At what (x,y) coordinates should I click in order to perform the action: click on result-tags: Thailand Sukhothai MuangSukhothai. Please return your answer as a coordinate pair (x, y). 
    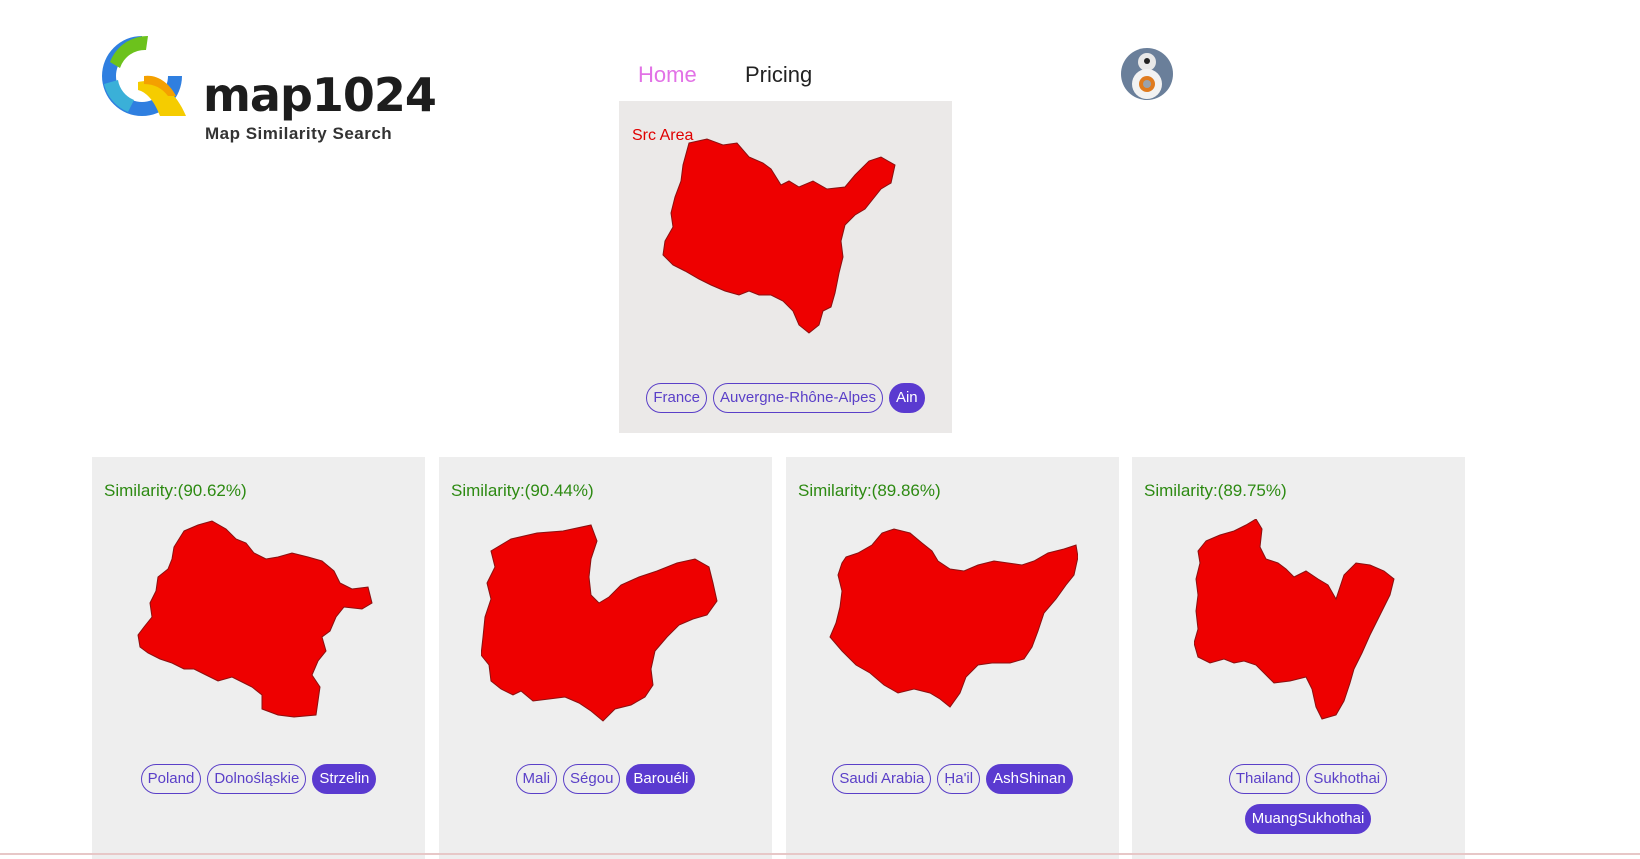
    Looking at the image, I should click on (1308, 799).